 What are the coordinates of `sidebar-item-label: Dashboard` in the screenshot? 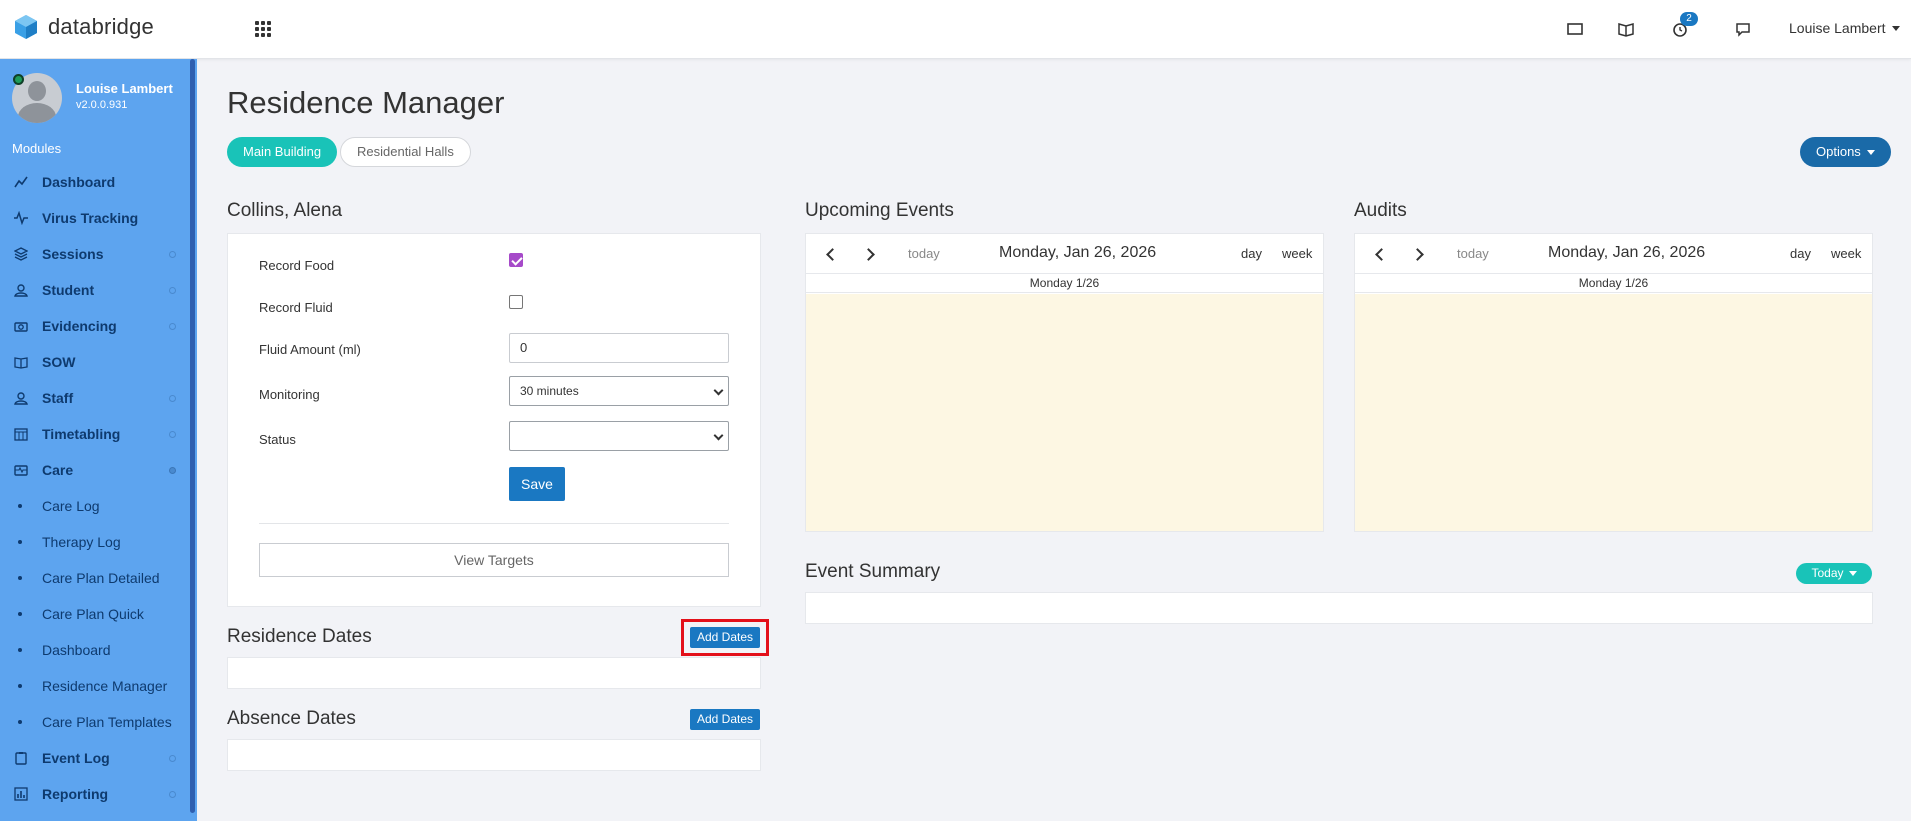 It's located at (79, 182).